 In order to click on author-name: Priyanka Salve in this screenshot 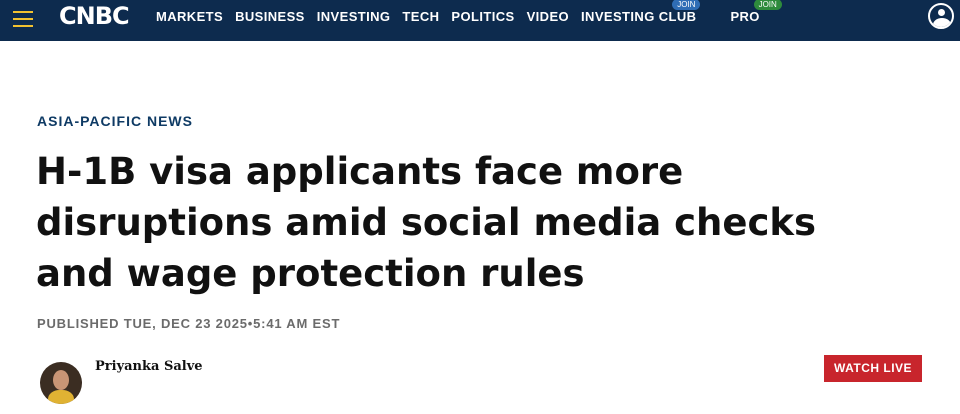, I will do `click(149, 366)`.